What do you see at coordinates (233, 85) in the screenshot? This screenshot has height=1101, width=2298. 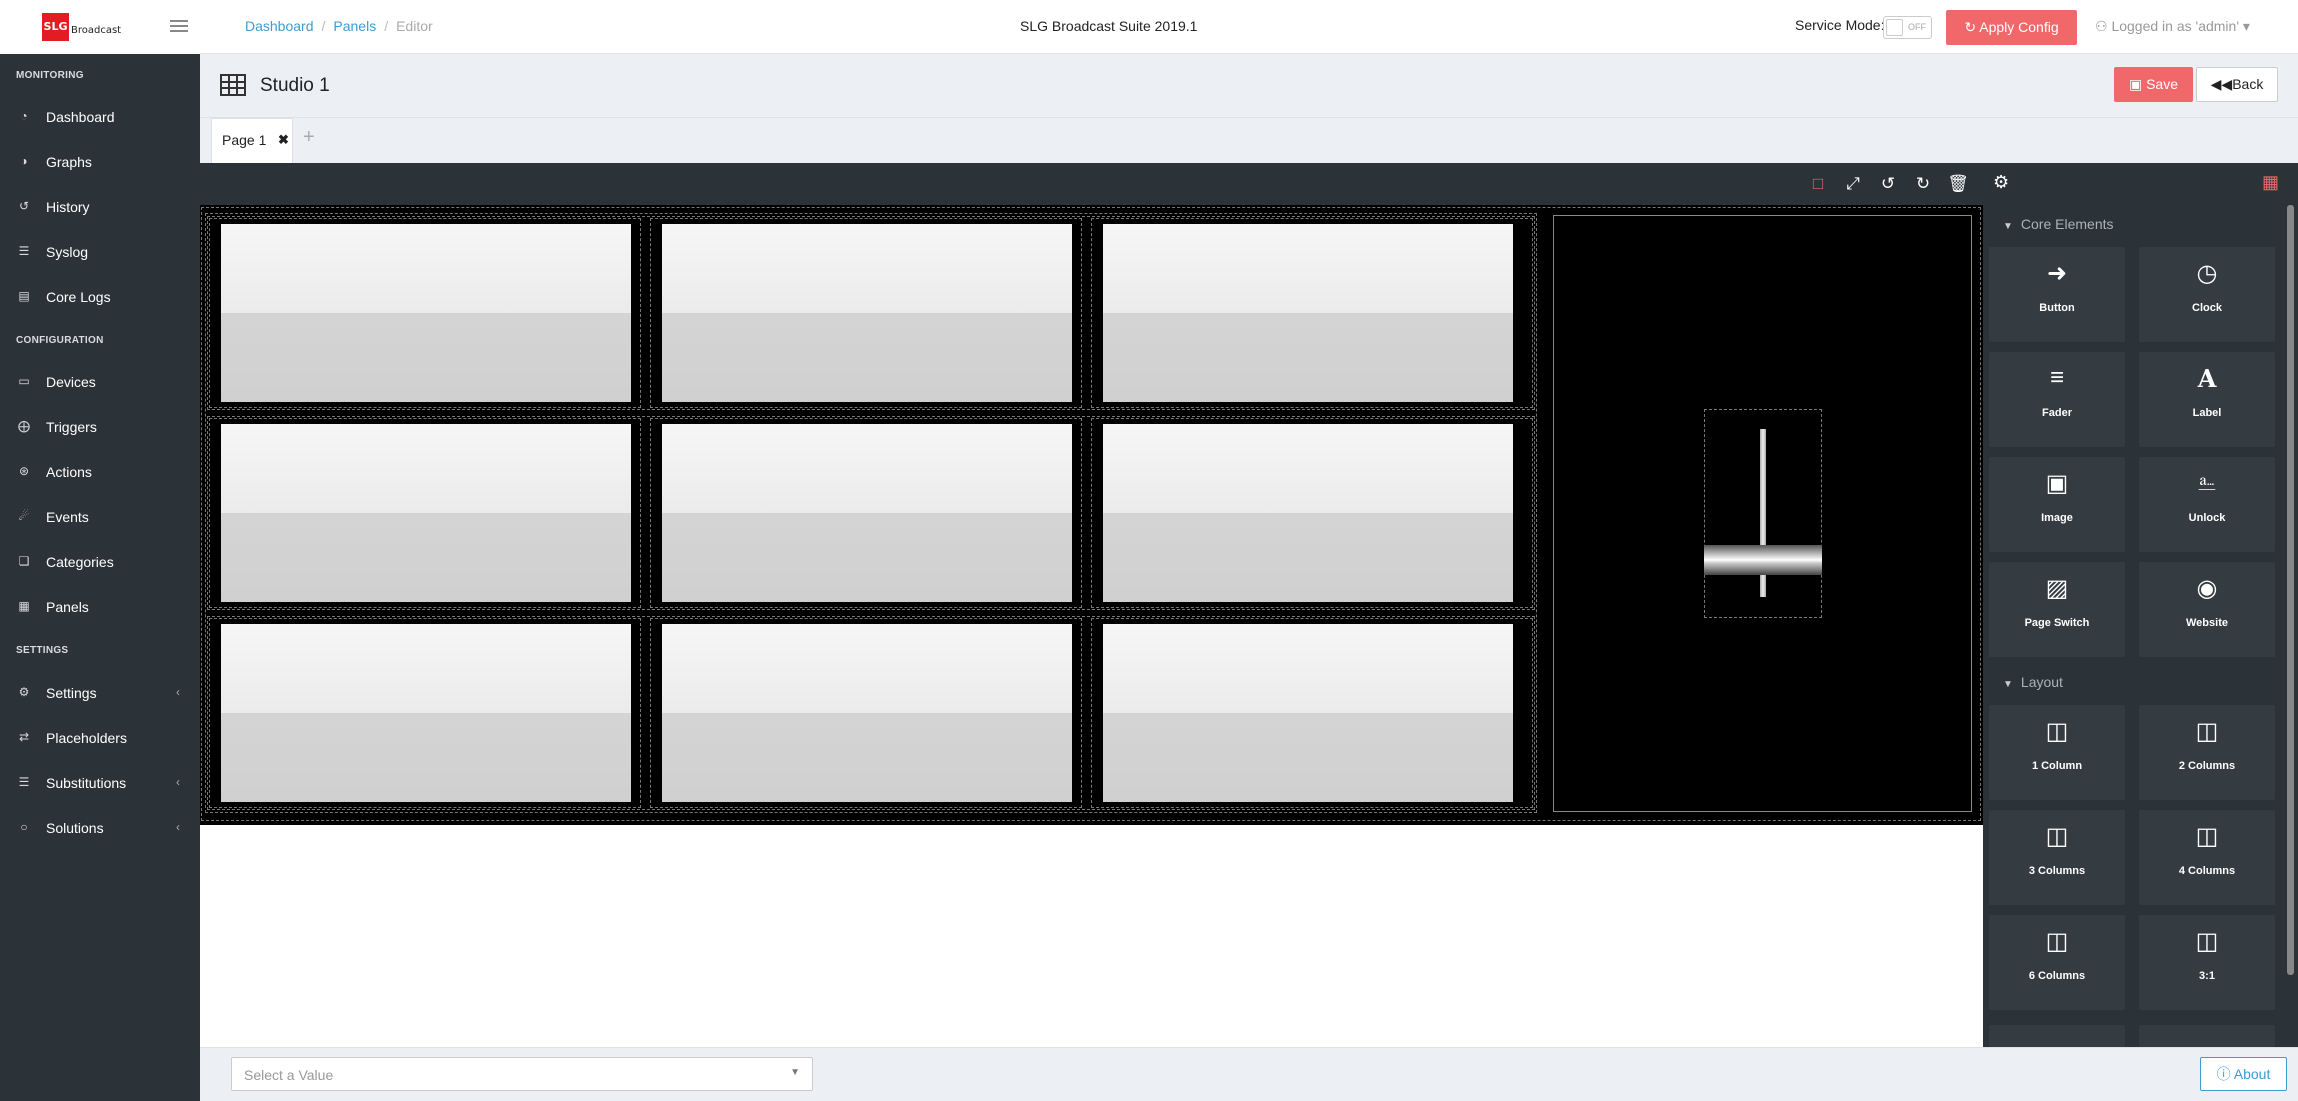 I see `panel-grid-icon` at bounding box center [233, 85].